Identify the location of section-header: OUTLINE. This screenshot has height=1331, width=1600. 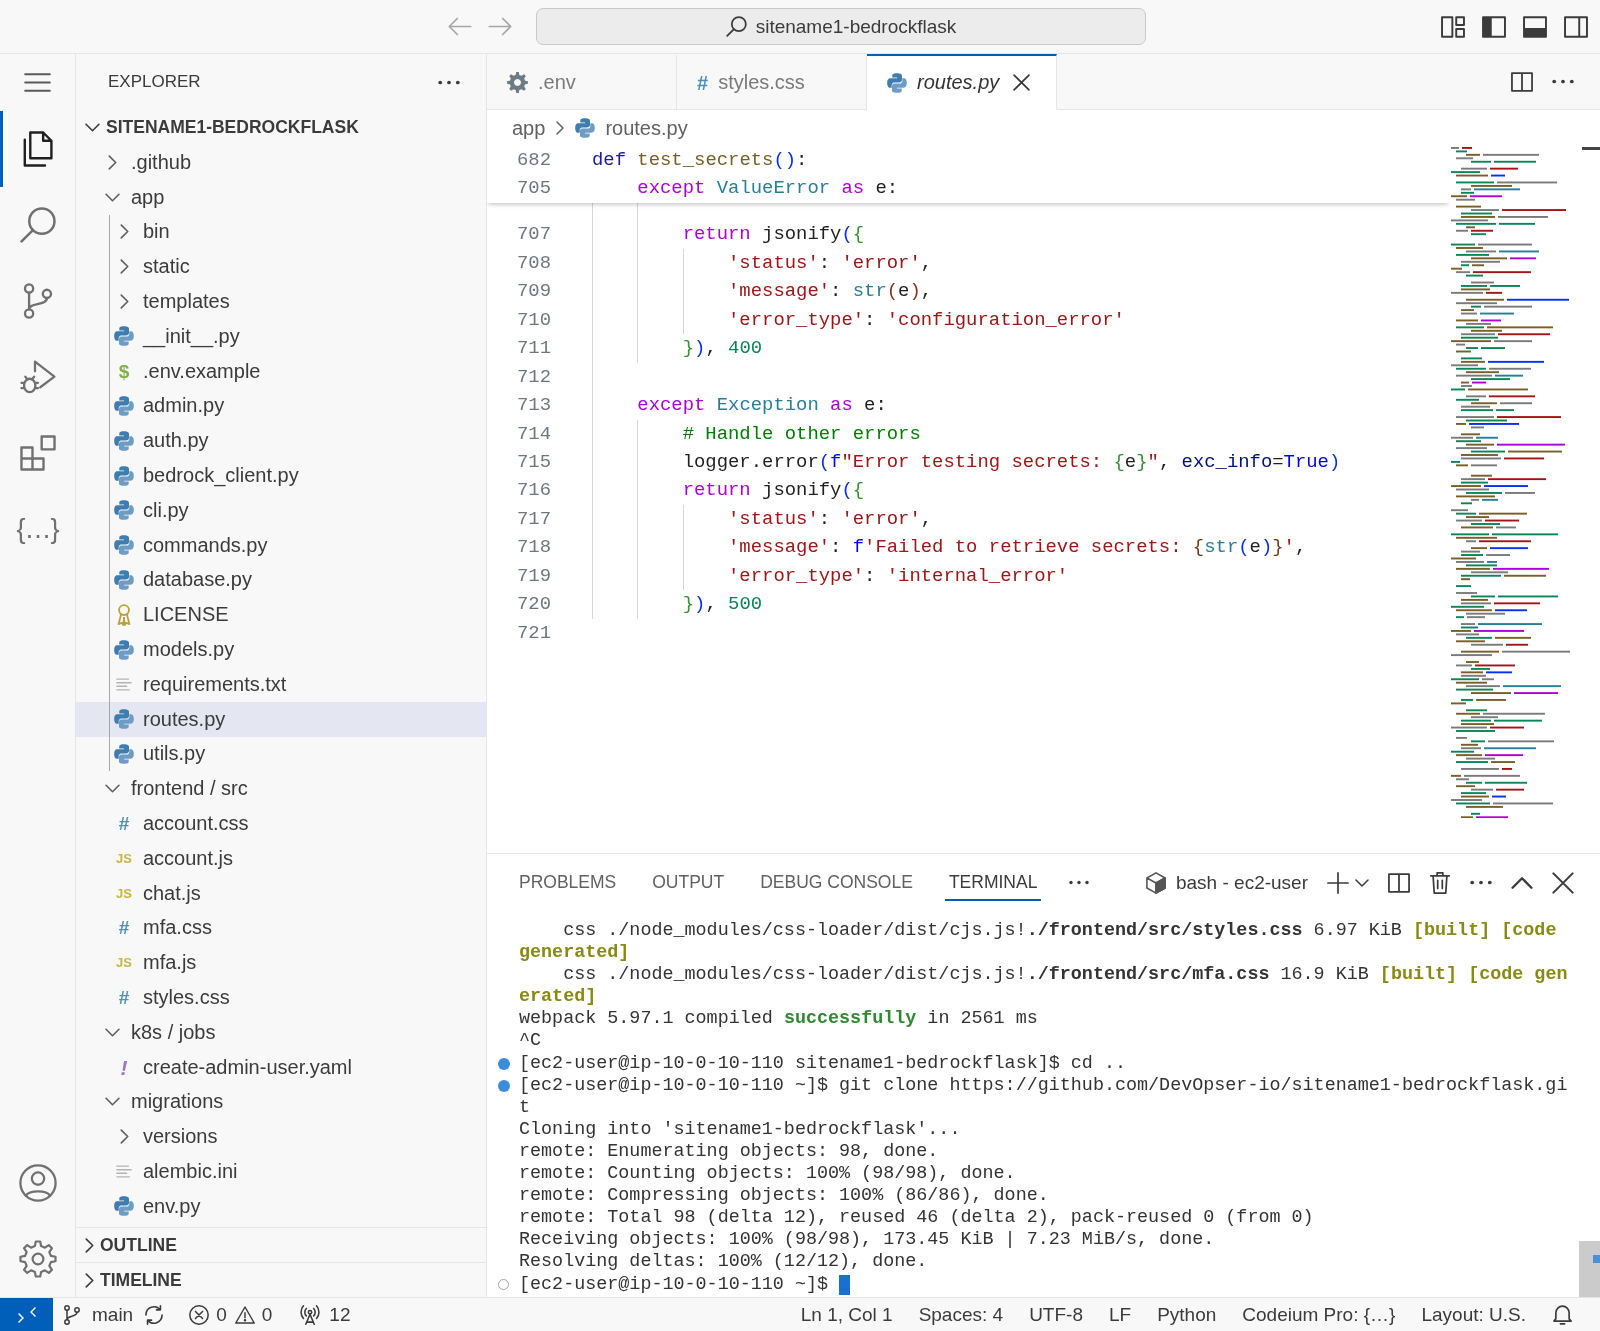
(281, 1244).